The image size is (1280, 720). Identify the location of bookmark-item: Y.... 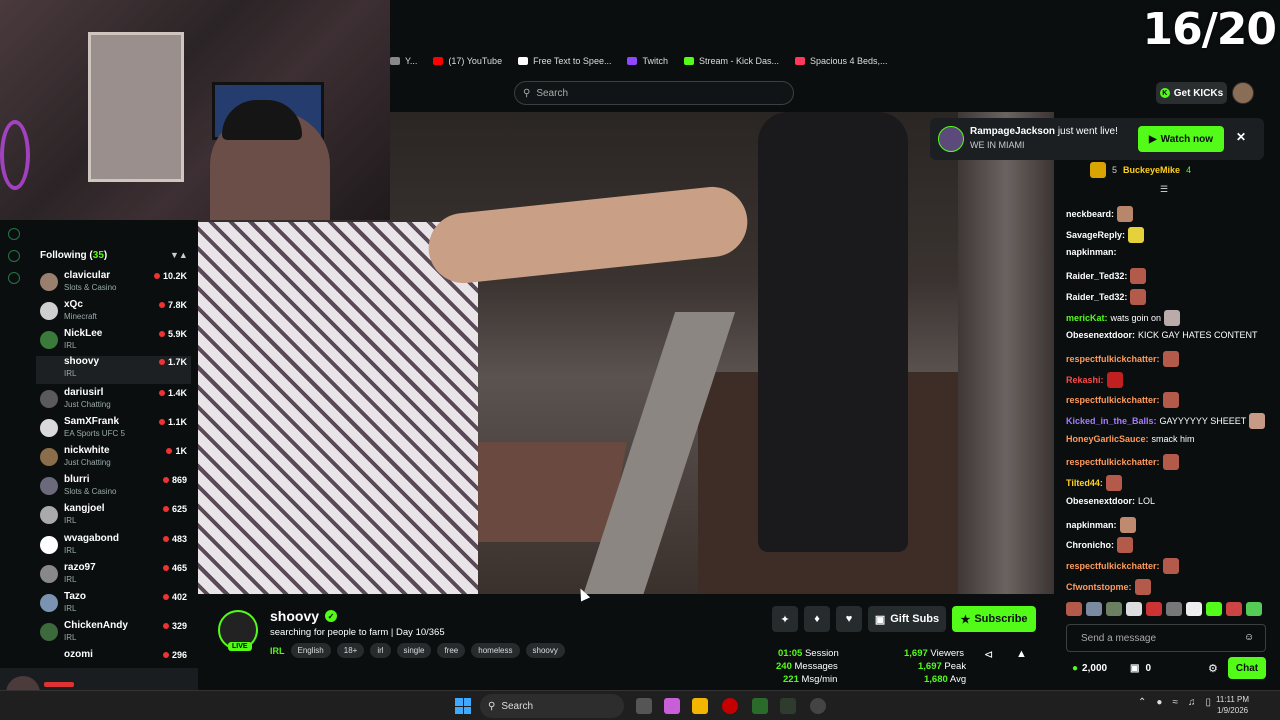
(403, 61).